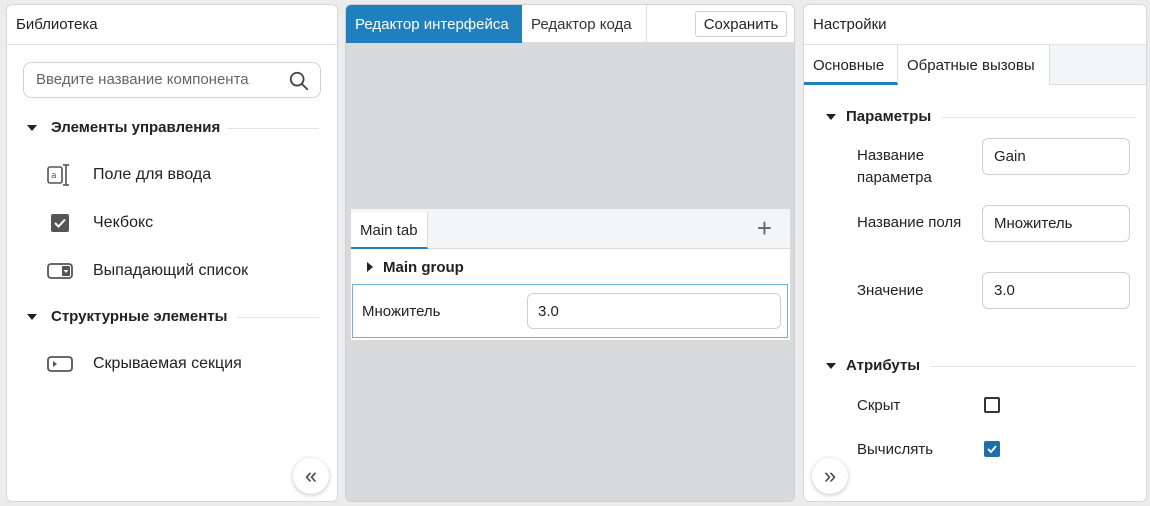  What do you see at coordinates (1056, 223) in the screenshot?
I see `field-name-input: Множитель` at bounding box center [1056, 223].